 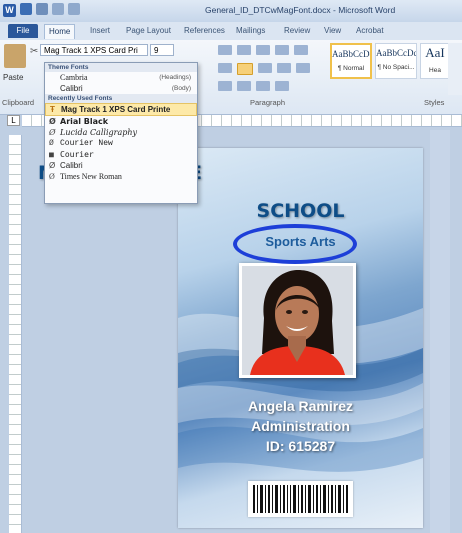 I want to click on tab-page-layout: Page Layout, so click(x=148, y=31).